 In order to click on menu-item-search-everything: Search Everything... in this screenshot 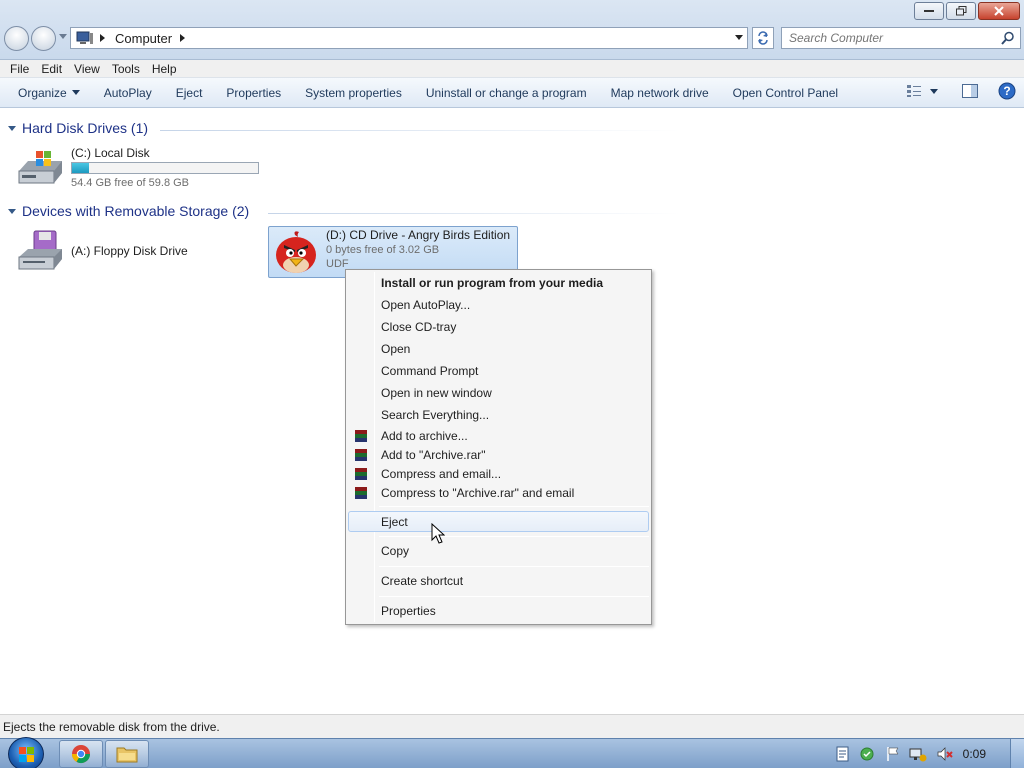, I will do `click(498, 415)`.